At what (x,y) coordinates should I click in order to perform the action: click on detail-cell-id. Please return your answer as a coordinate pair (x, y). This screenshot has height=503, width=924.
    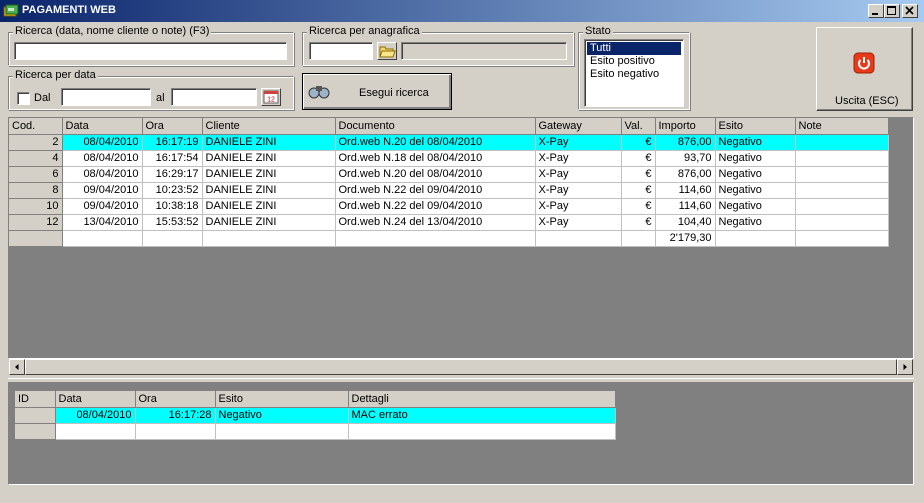
    Looking at the image, I should click on (35, 415).